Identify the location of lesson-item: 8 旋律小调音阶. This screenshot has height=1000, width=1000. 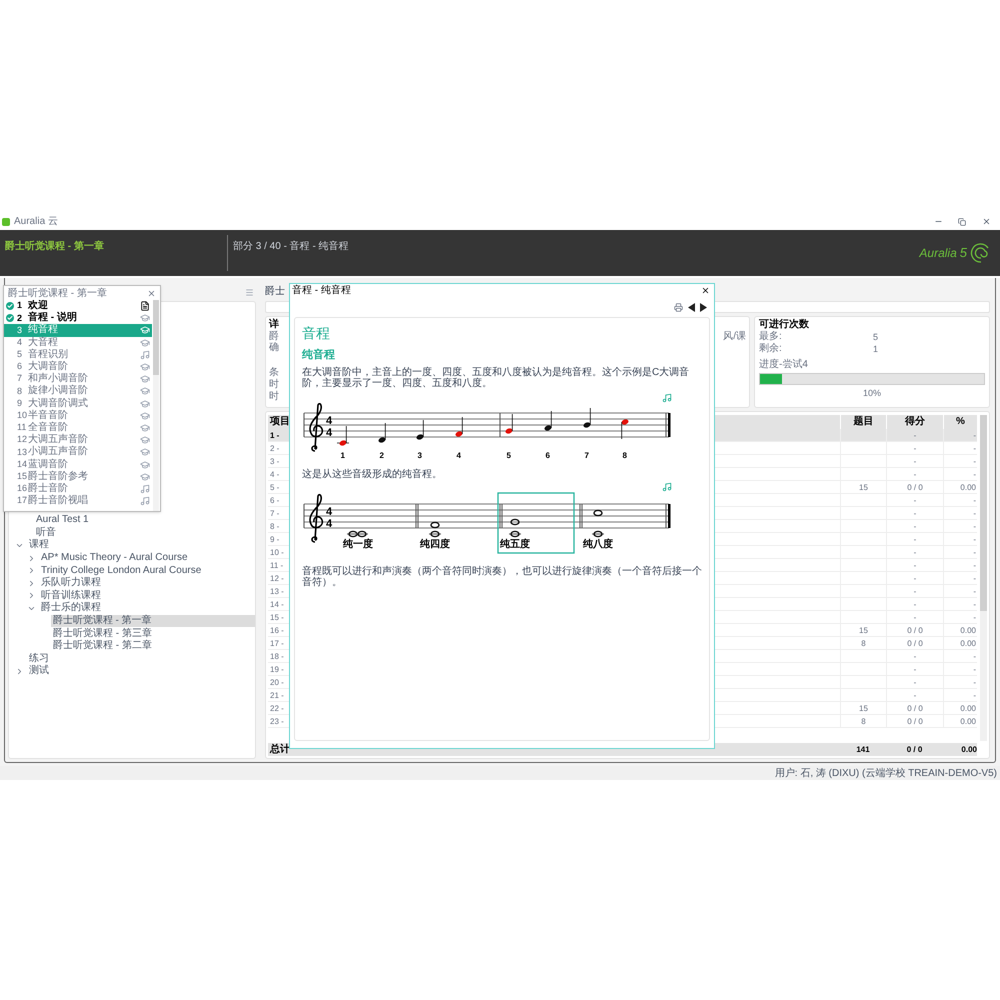
(78, 391).